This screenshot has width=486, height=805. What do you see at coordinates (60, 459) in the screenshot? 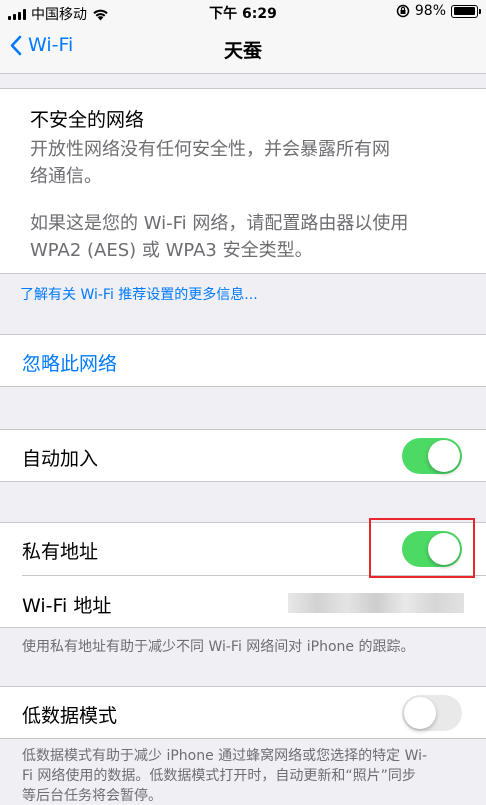
I see `auto-join-label: 自动加入` at bounding box center [60, 459].